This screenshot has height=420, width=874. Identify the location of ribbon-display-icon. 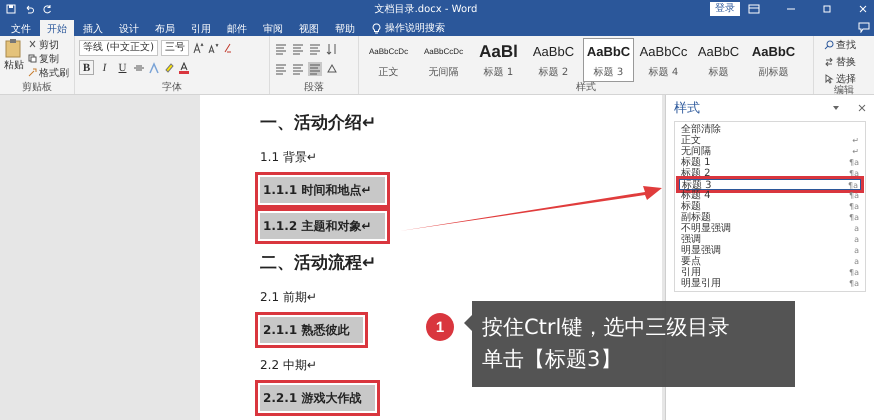
(754, 9).